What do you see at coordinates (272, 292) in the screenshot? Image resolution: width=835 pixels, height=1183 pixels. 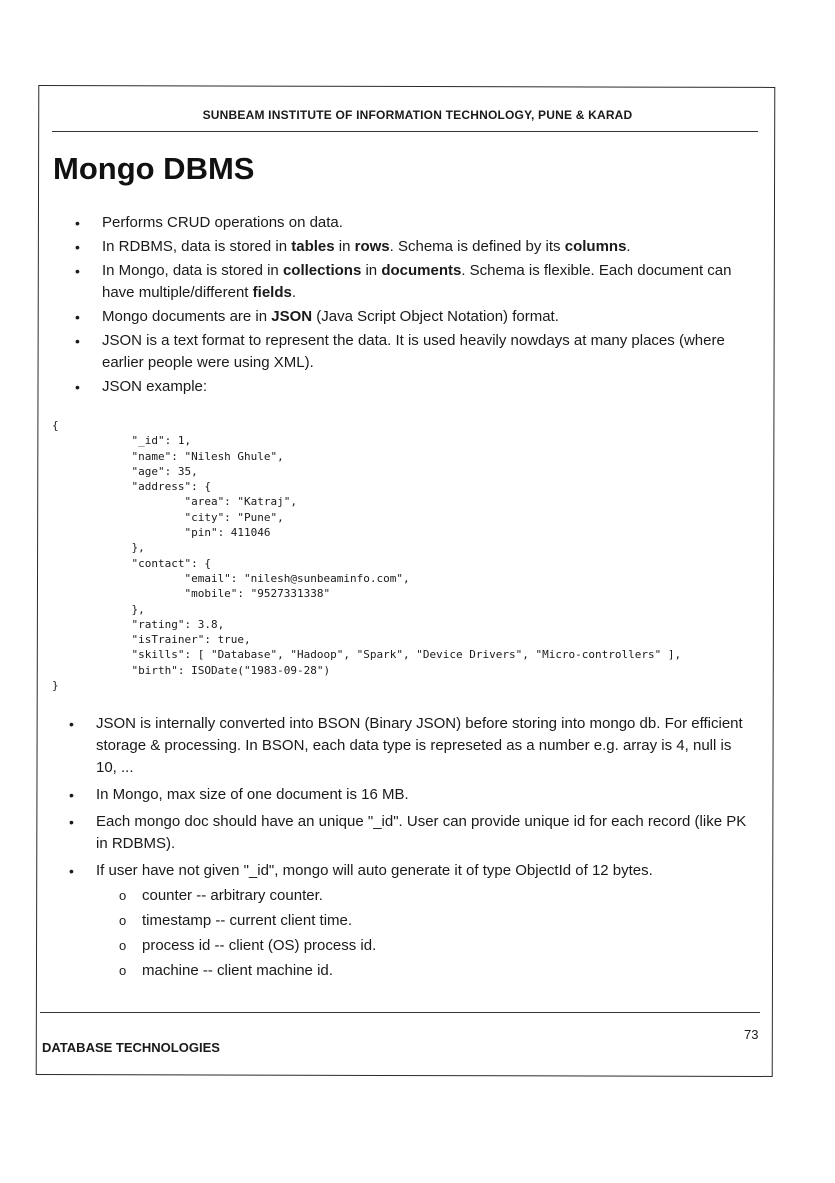 I see `bold-term: fields` at bounding box center [272, 292].